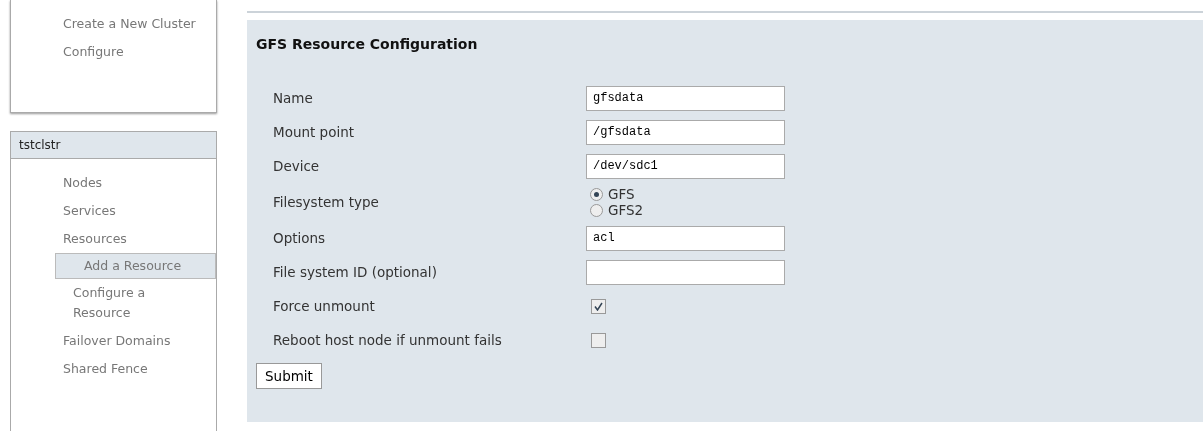 Image resolution: width=1203 pixels, height=437 pixels. Describe the element at coordinates (355, 272) in the screenshot. I see `field-label: File system ID (optional)` at that location.